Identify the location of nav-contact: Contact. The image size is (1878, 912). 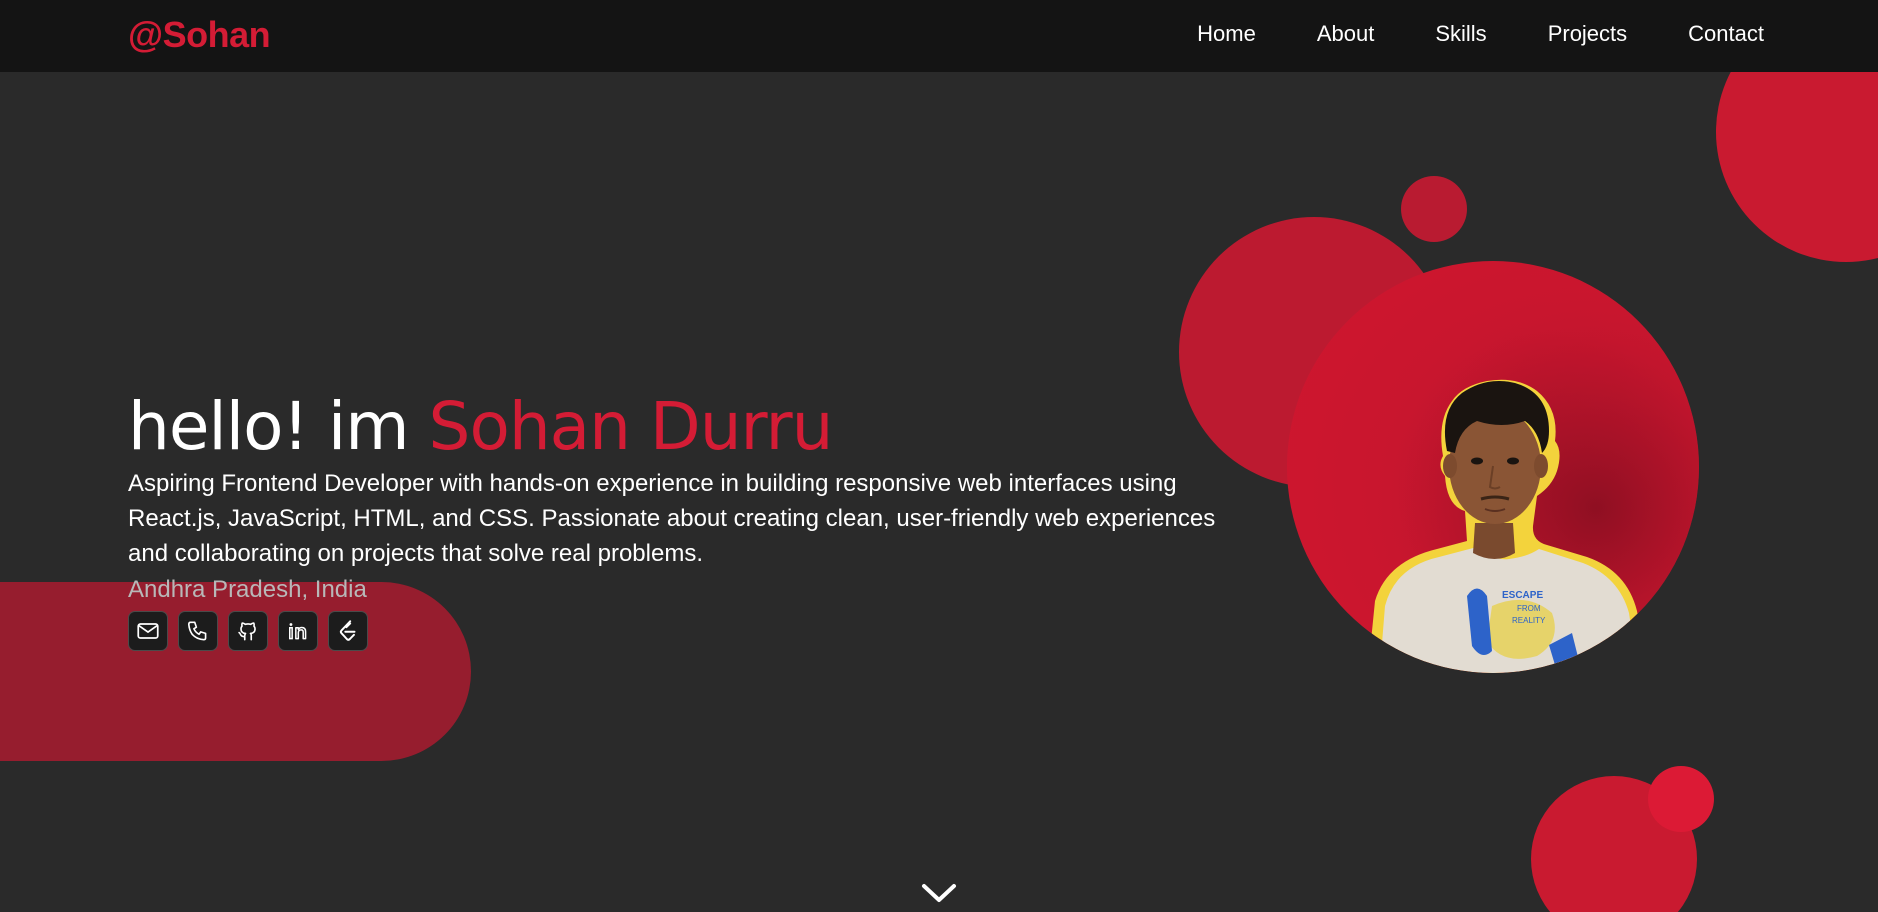
(1726, 34).